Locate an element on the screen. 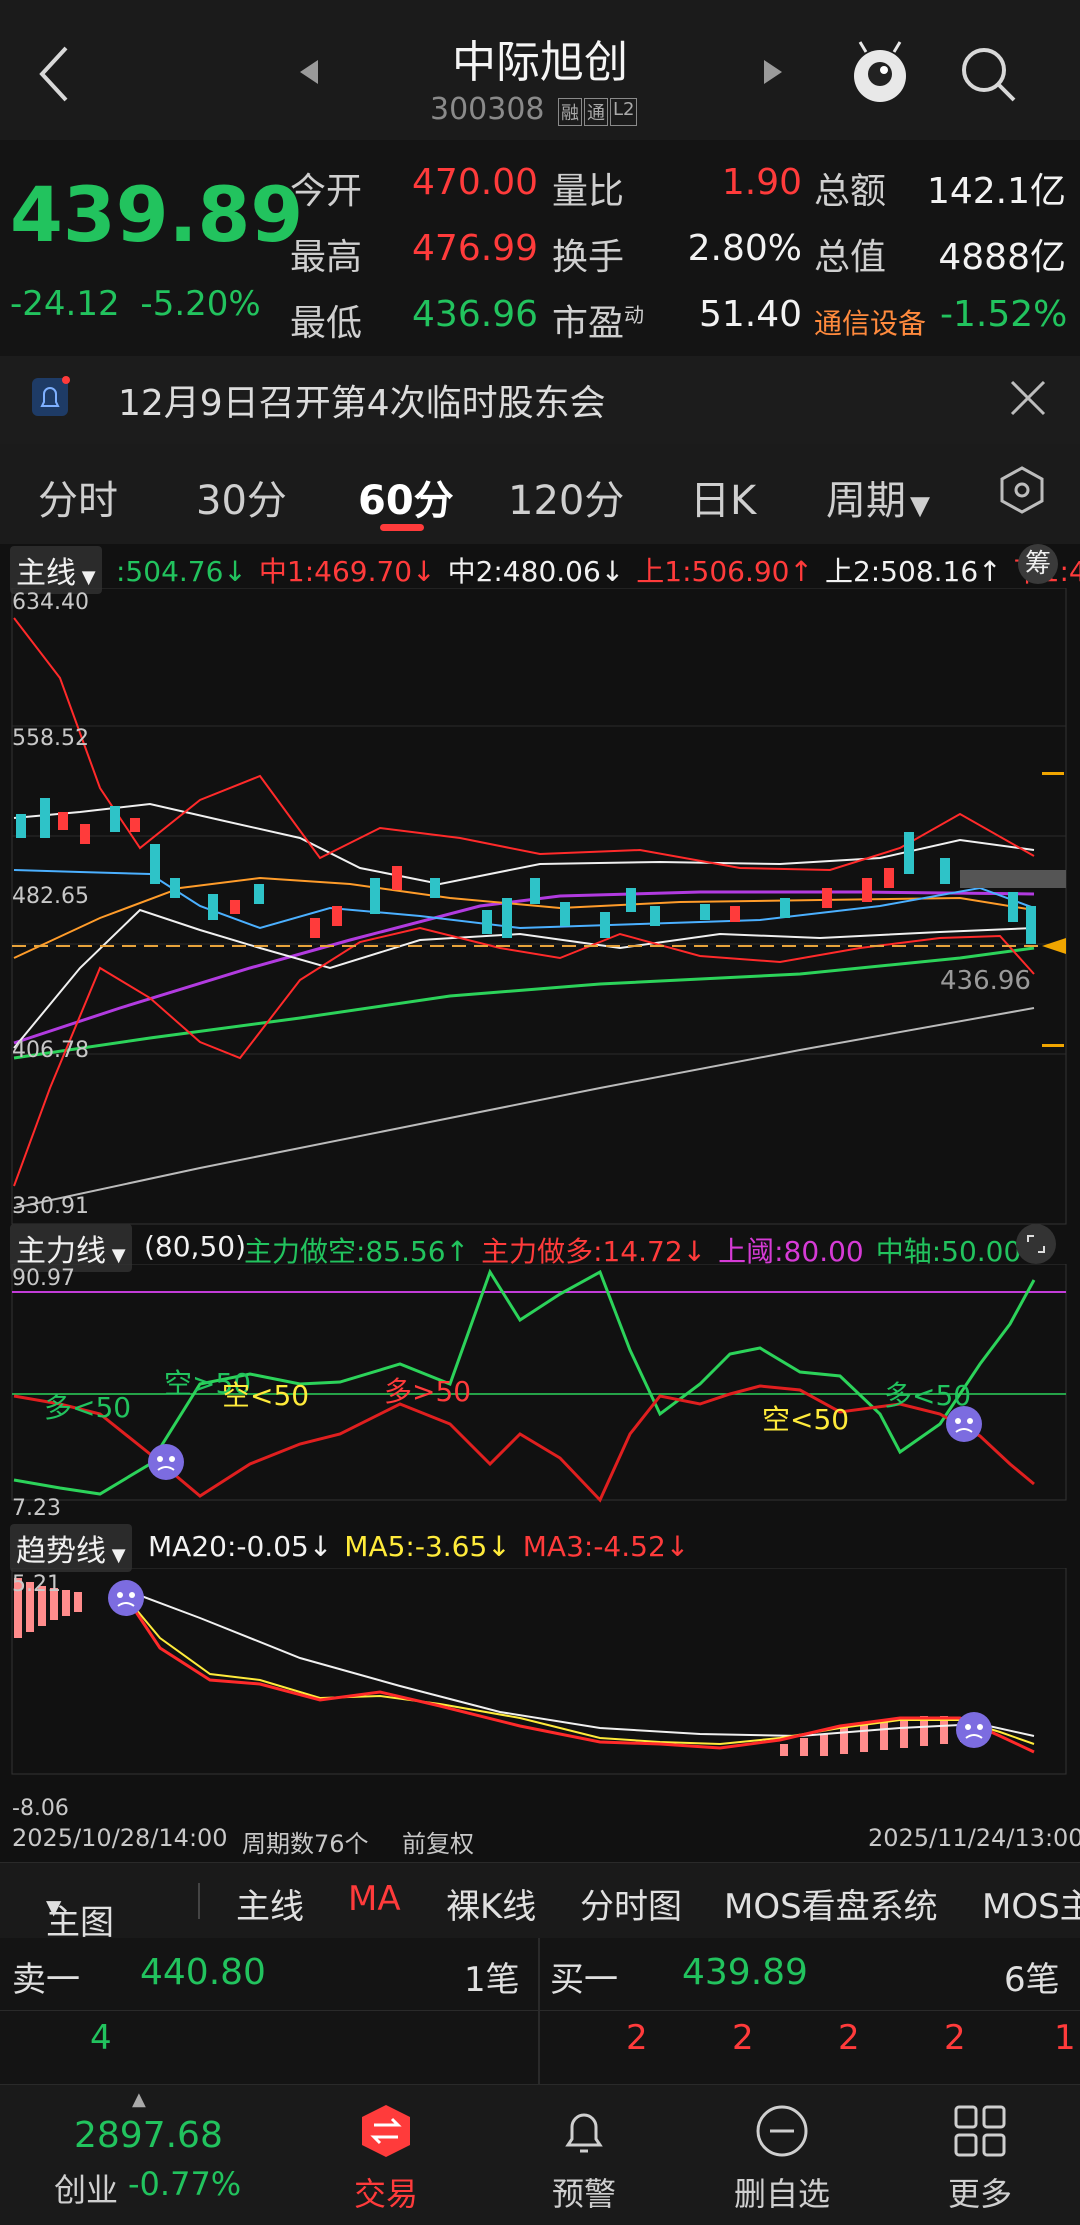 The height and width of the screenshot is (2225, 1080). trend-line-chart is located at coordinates (540, 1673).